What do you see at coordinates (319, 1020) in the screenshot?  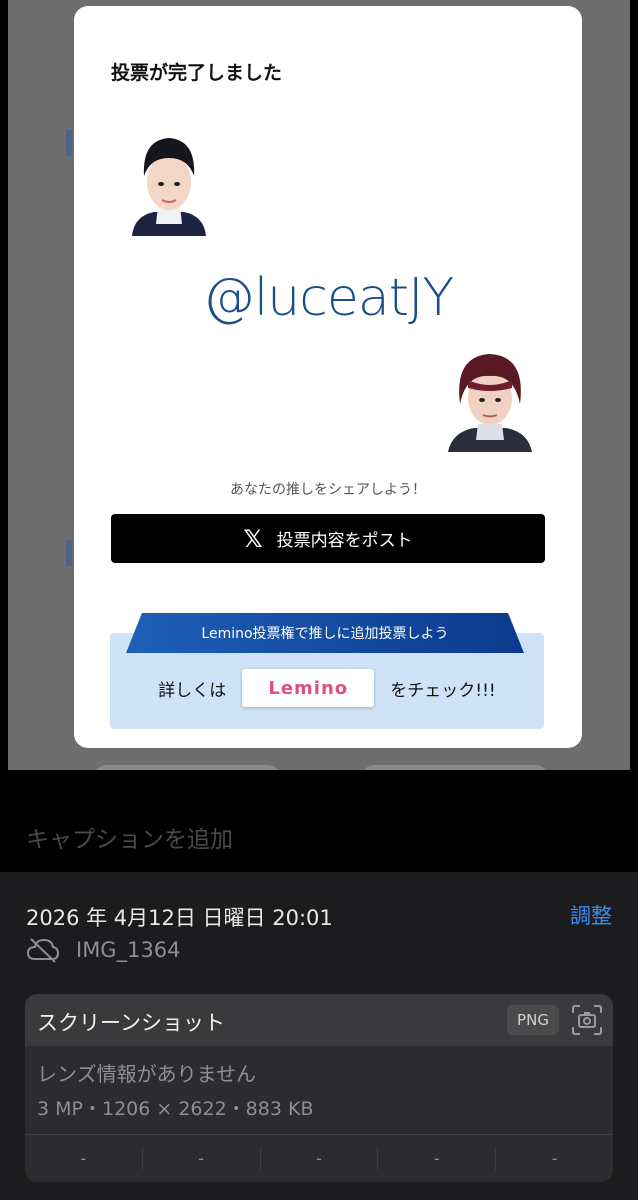 I see `metadata-card-header: スクリーンショット PNG` at bounding box center [319, 1020].